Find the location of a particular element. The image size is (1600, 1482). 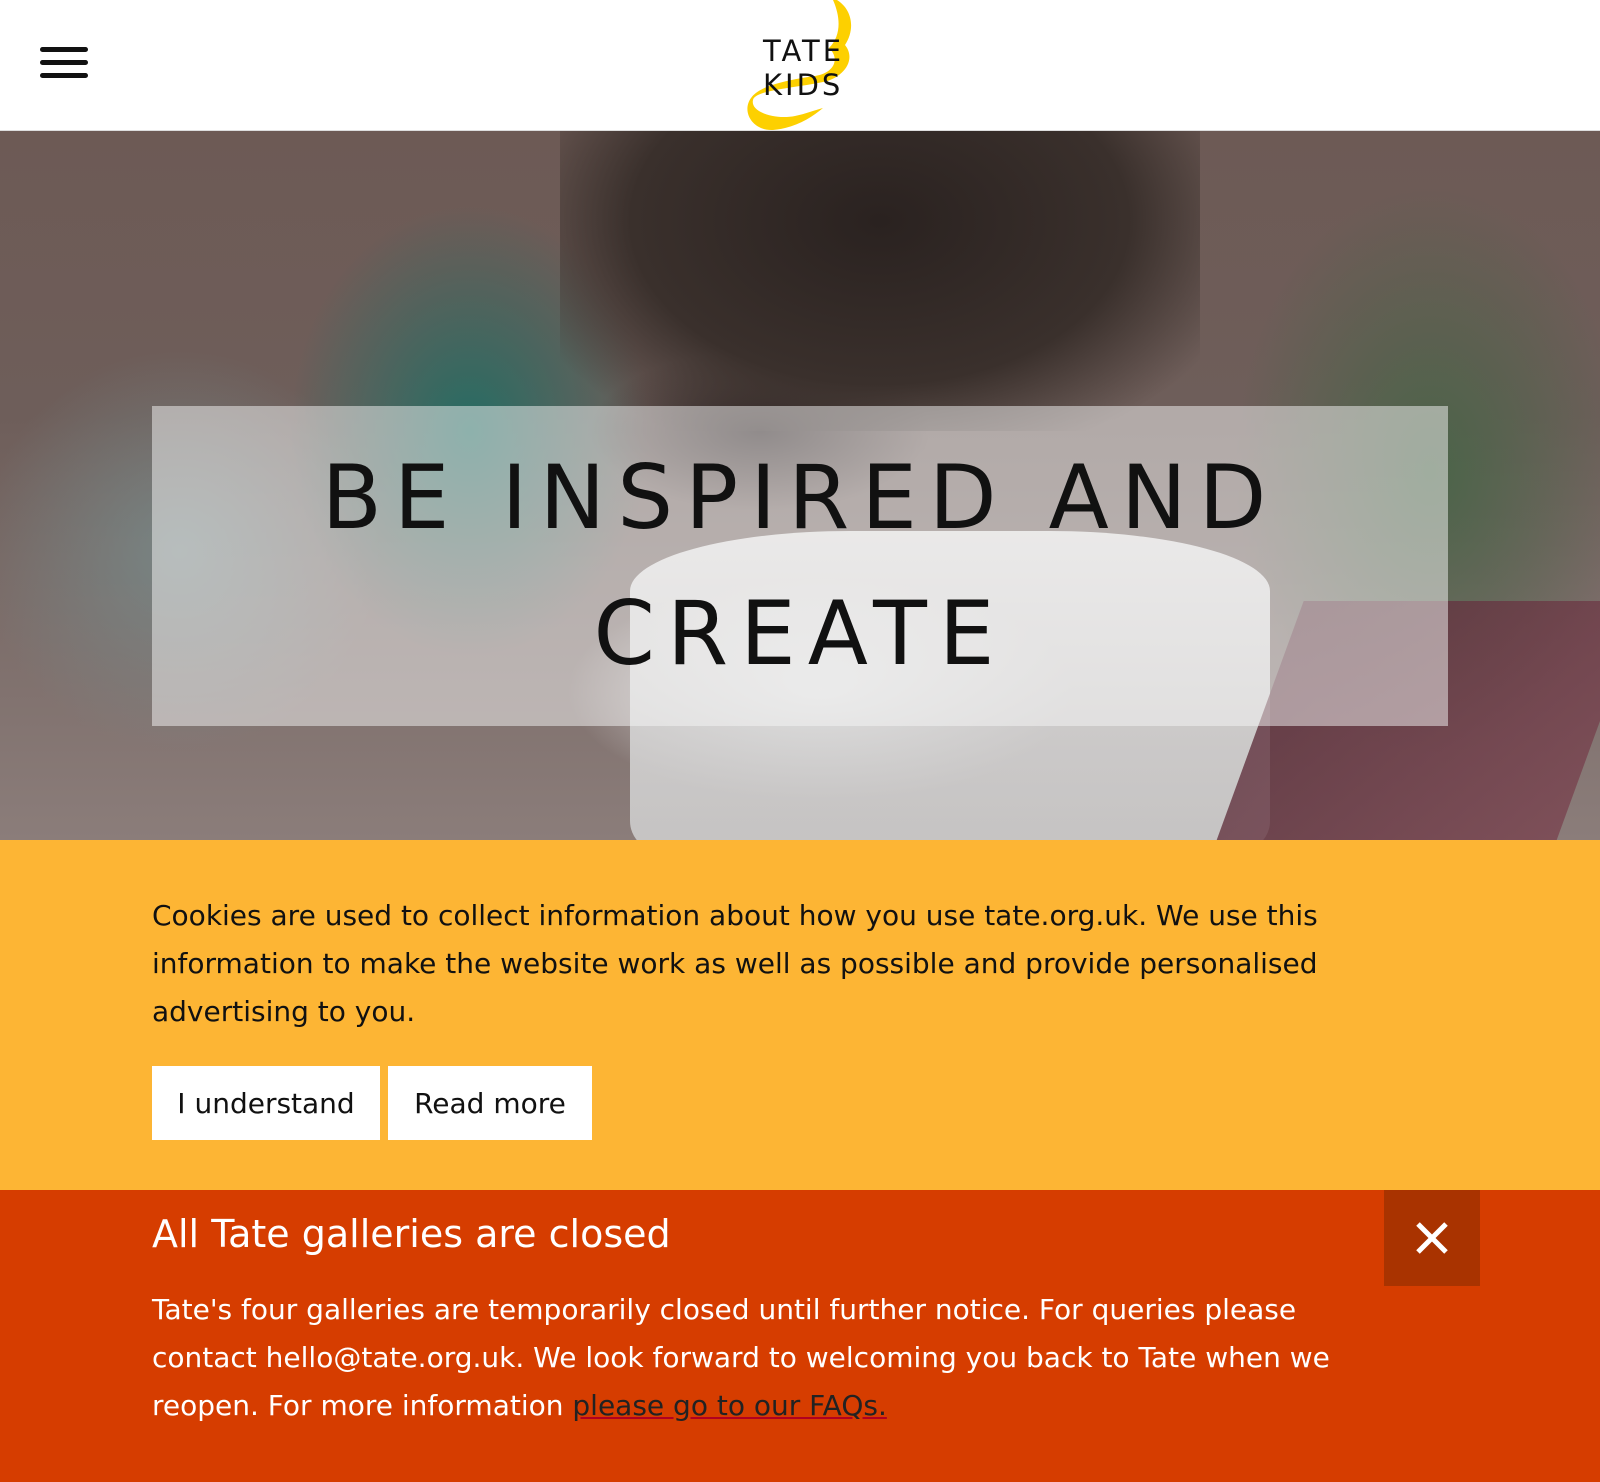

close-icon is located at coordinates (1432, 1238).